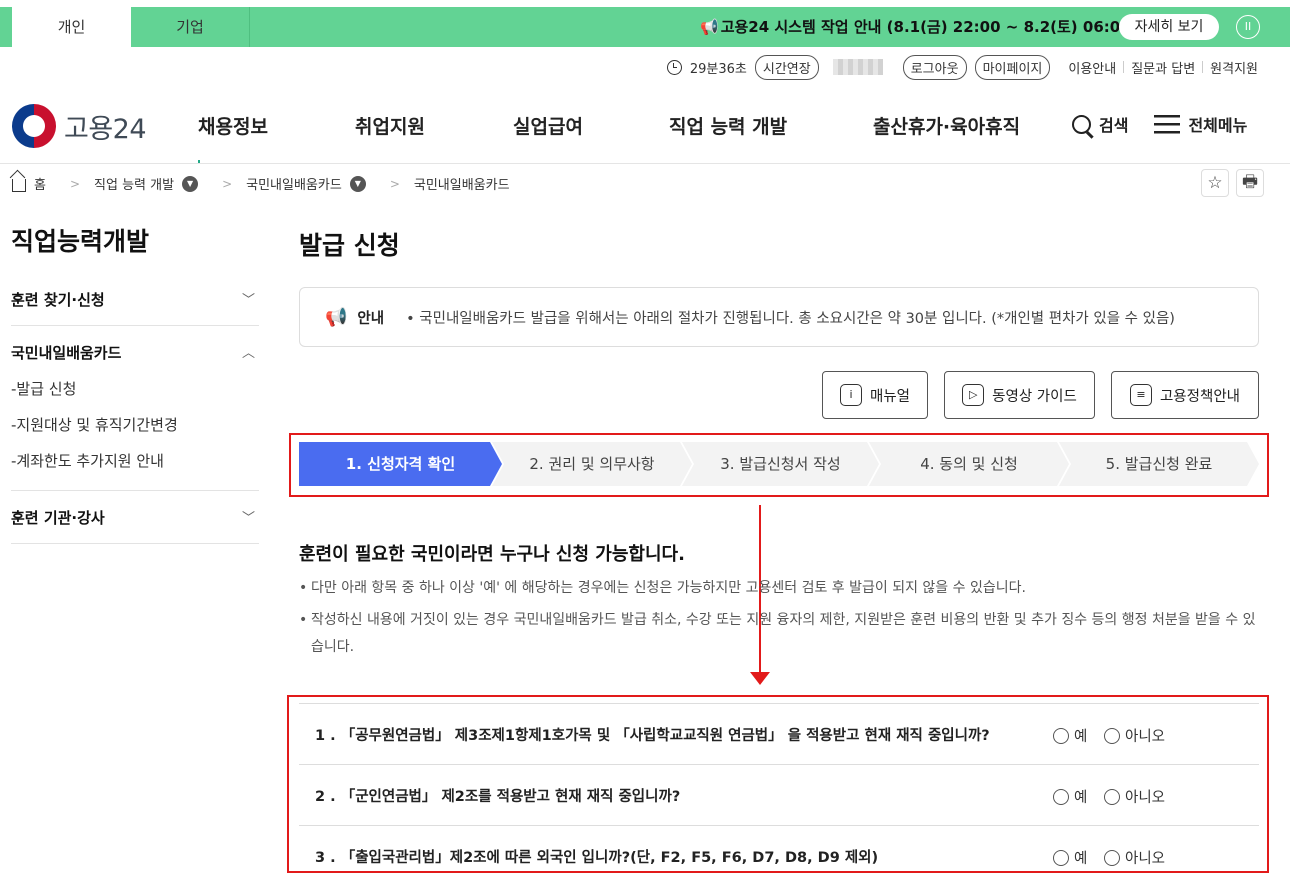 Image resolution: width=1290 pixels, height=875 pixels. I want to click on tab-corporate: 기업, so click(190, 27).